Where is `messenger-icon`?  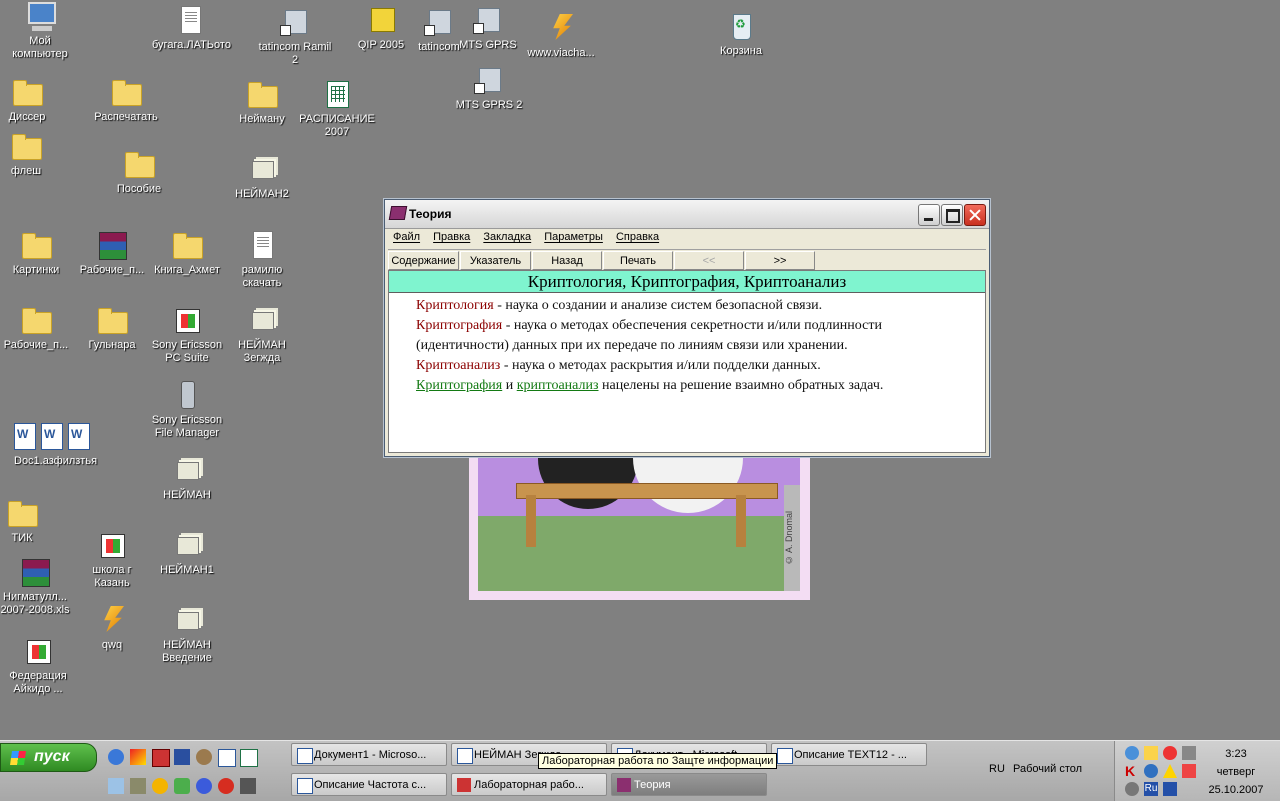
messenger-icon is located at coordinates (204, 757).